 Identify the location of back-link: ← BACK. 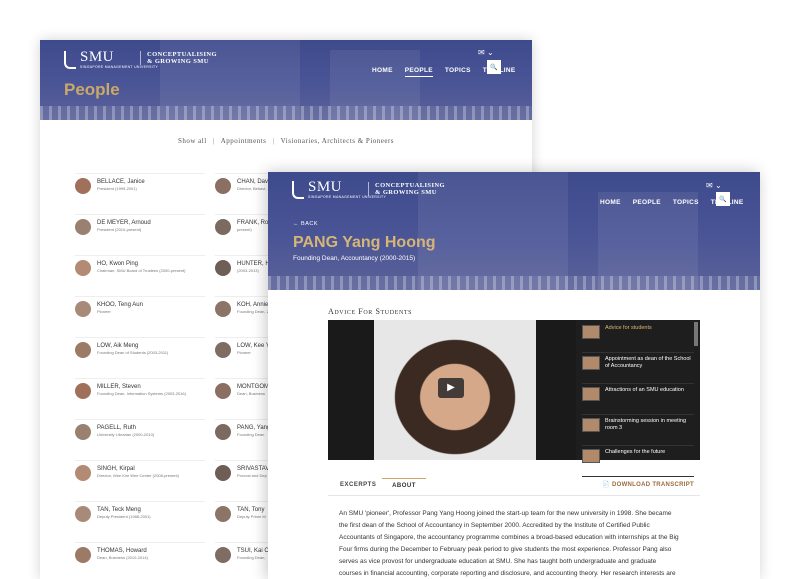
(305, 224).